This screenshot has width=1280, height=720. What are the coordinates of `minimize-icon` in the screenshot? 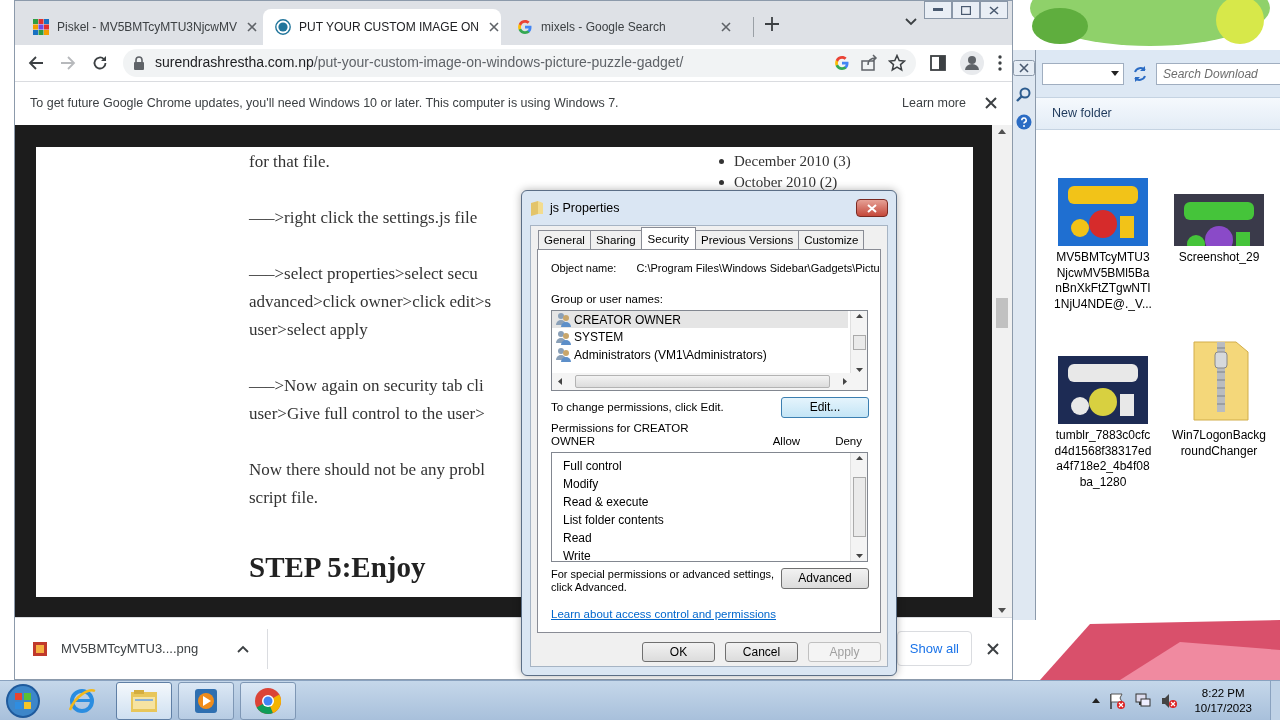 It's located at (938, 10).